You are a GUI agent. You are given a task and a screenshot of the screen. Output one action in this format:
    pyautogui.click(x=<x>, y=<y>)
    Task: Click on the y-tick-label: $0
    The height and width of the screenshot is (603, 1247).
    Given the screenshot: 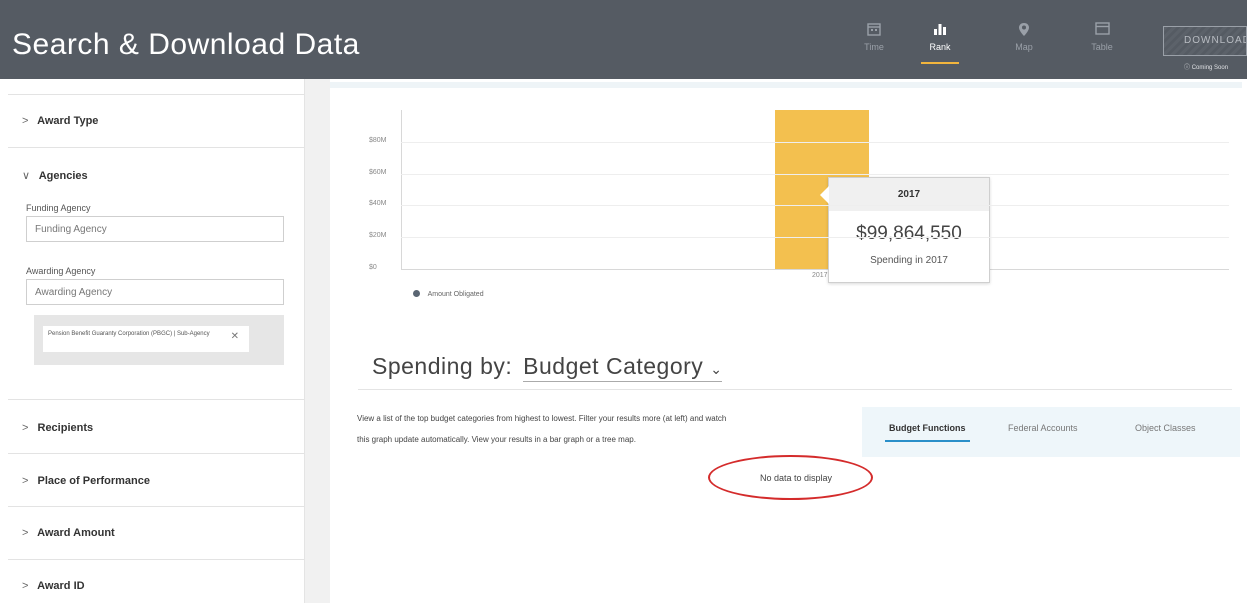 What is the action you would take?
    pyautogui.click(x=373, y=267)
    